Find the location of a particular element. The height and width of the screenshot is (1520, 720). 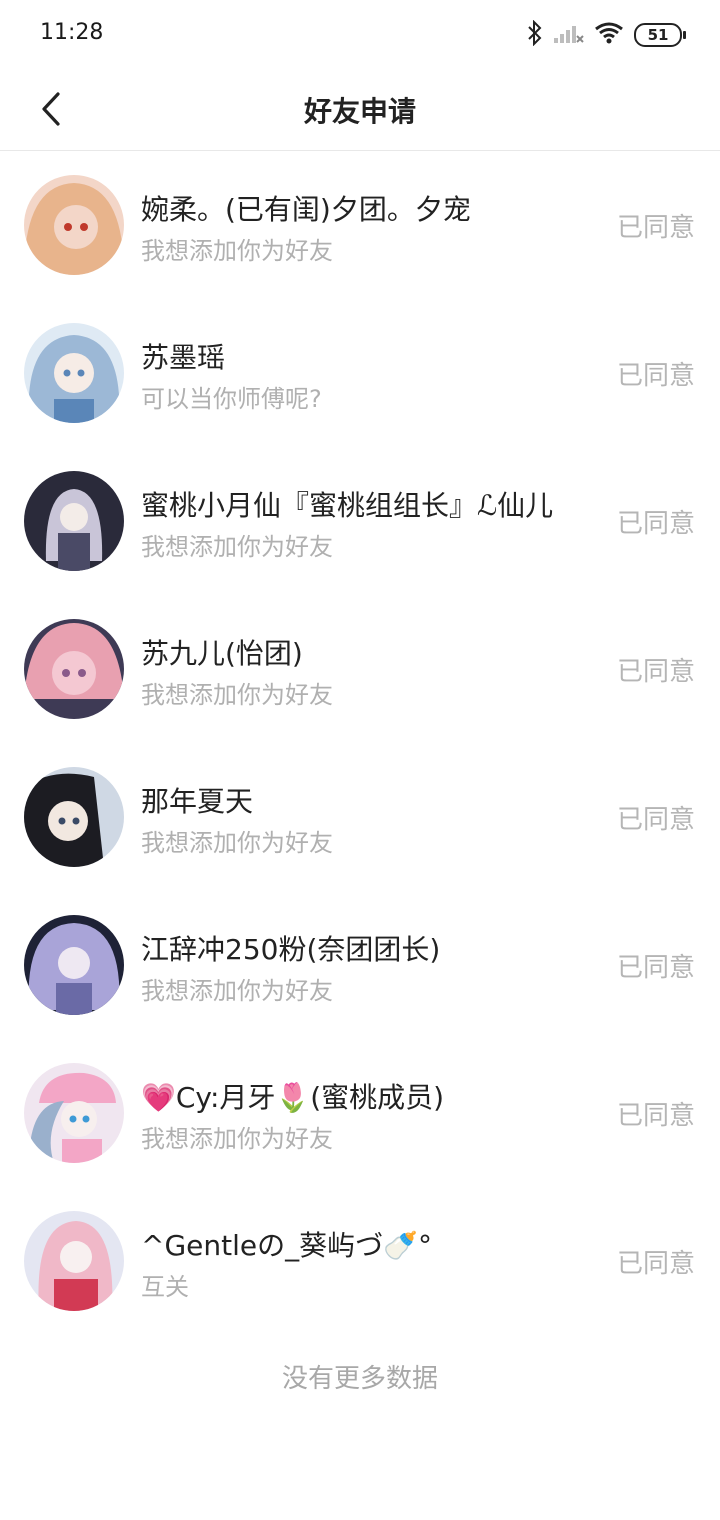

requester-name: ^Gentleの_葵屿づ🍼° is located at coordinates (286, 1245).